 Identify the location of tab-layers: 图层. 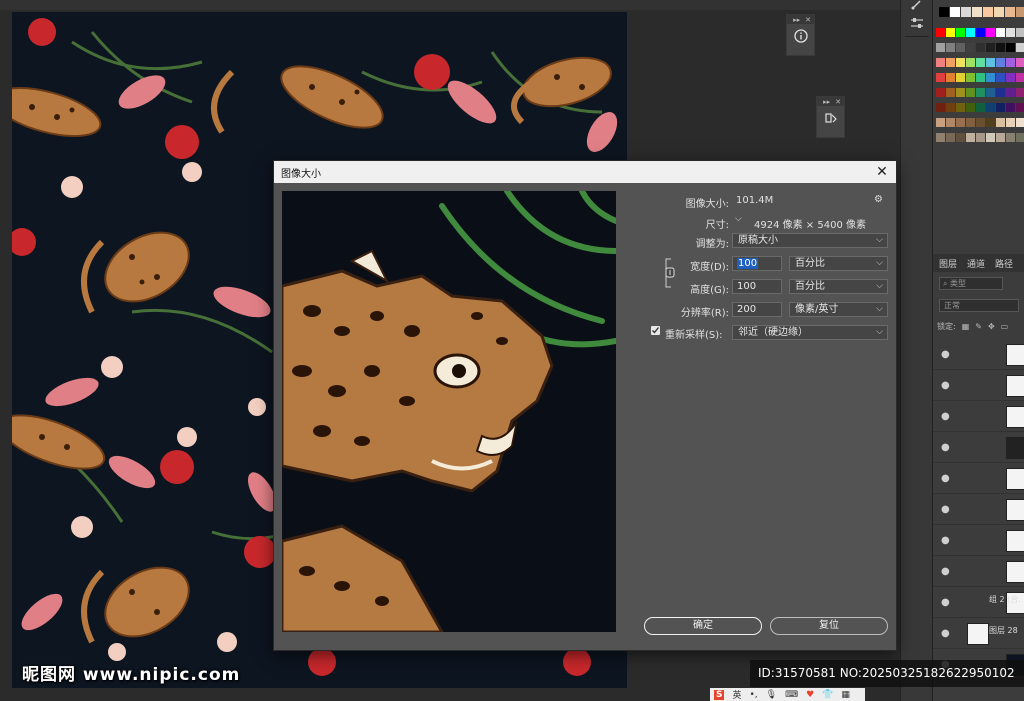
(948, 263).